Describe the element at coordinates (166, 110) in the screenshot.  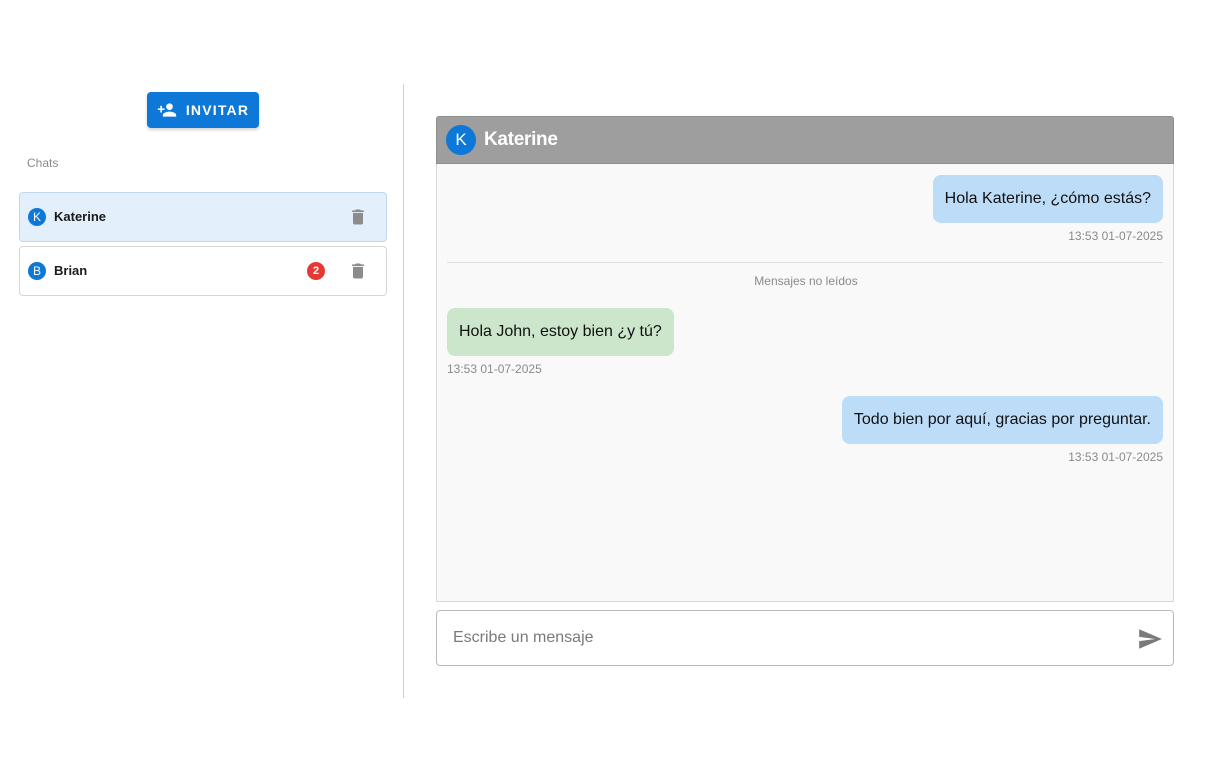
I see `person-add-icon` at that location.